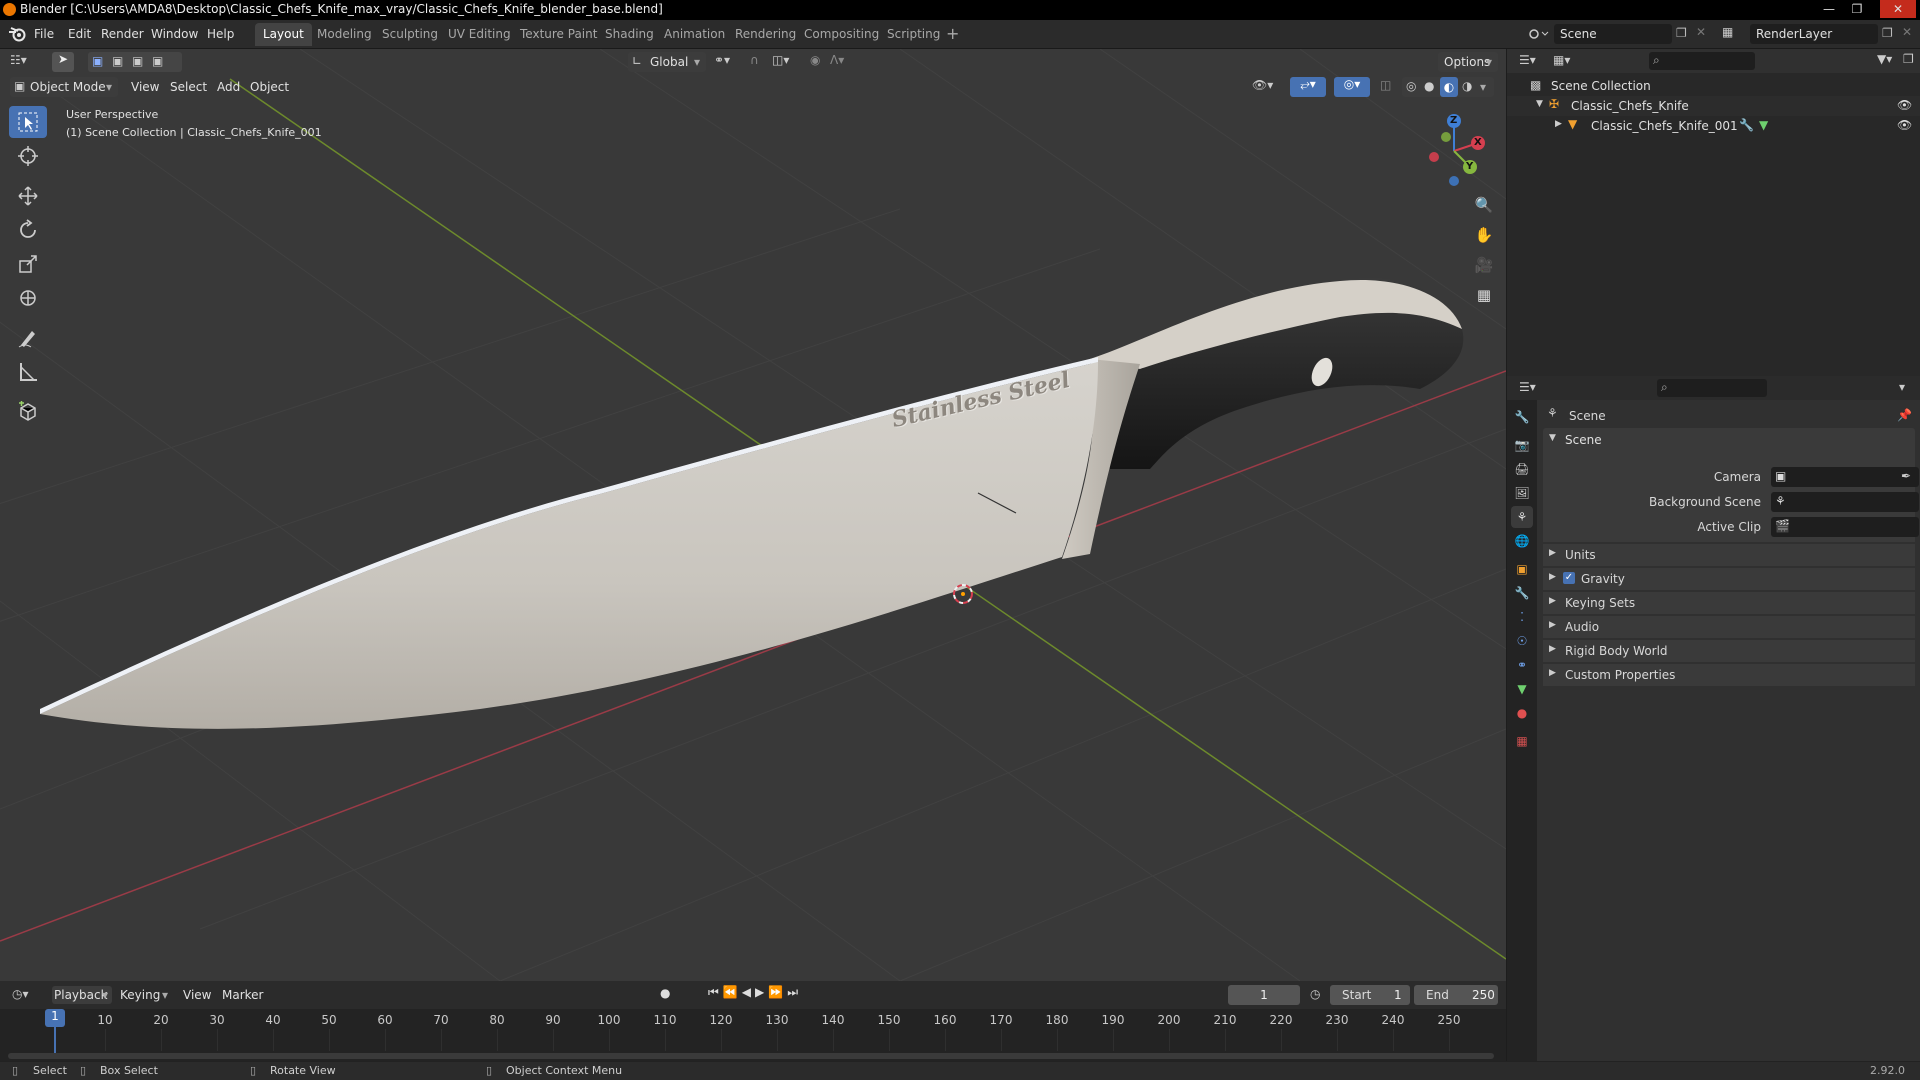 The height and width of the screenshot is (1080, 1920). What do you see at coordinates (837, 60) in the screenshot?
I see `falloff-icon: Λ▾` at bounding box center [837, 60].